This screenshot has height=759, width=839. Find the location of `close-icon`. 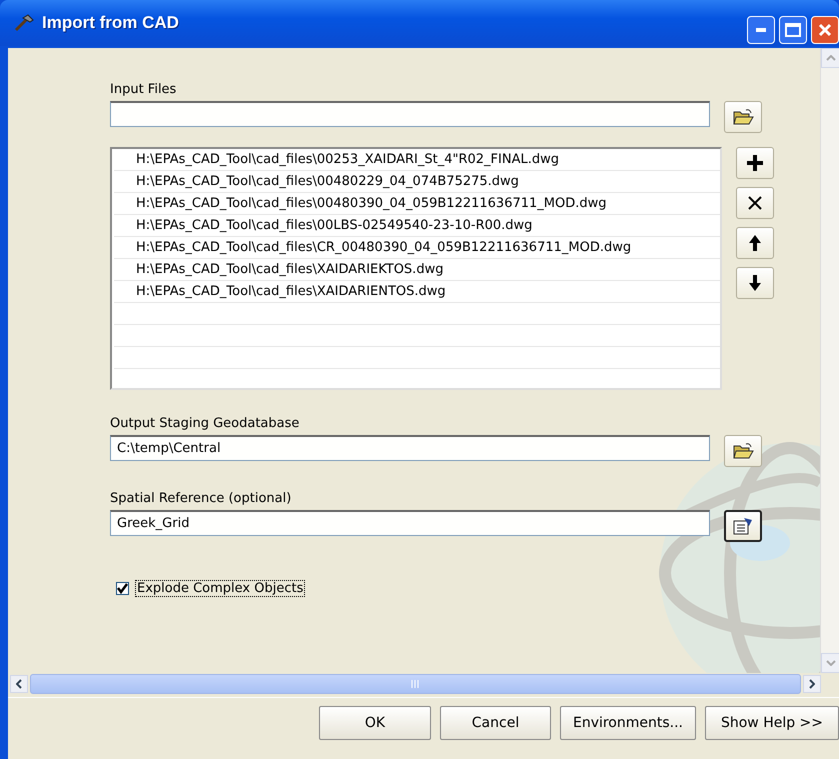

close-icon is located at coordinates (825, 30).